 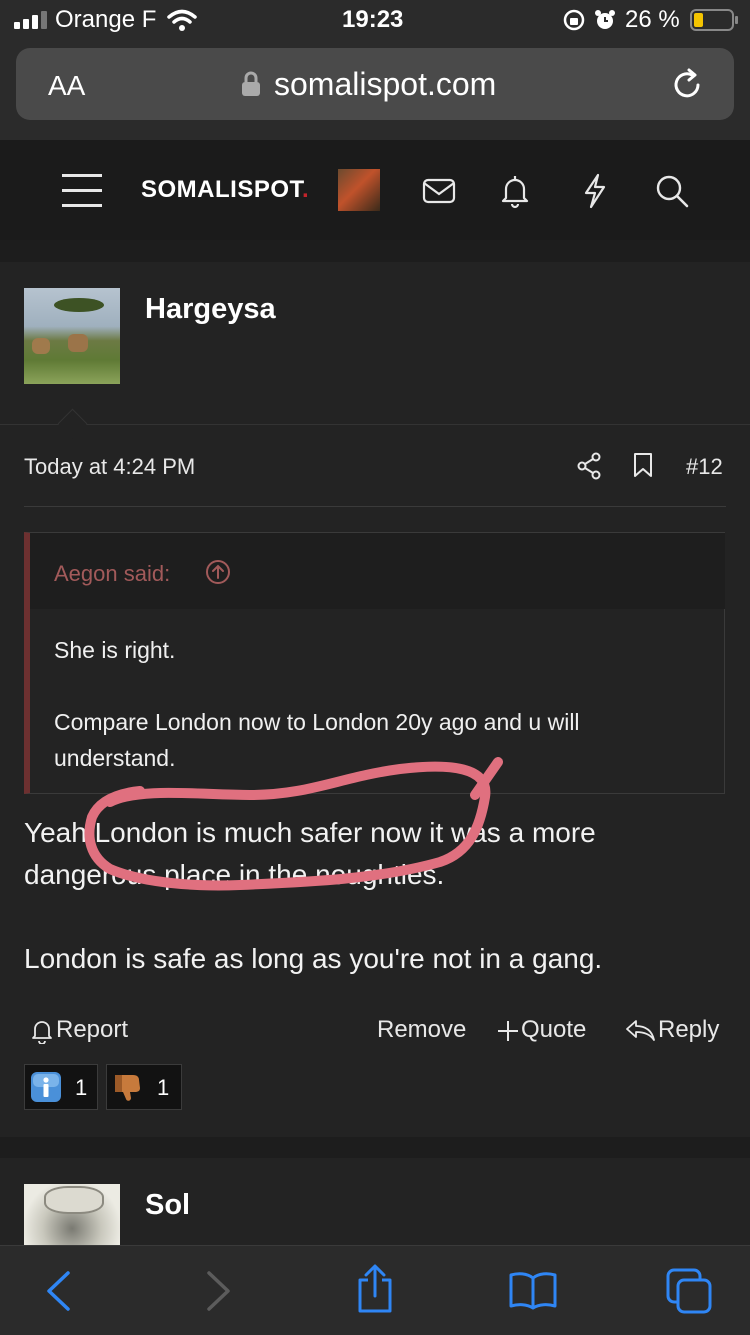 I want to click on turban-graphic, so click(x=74, y=1200).